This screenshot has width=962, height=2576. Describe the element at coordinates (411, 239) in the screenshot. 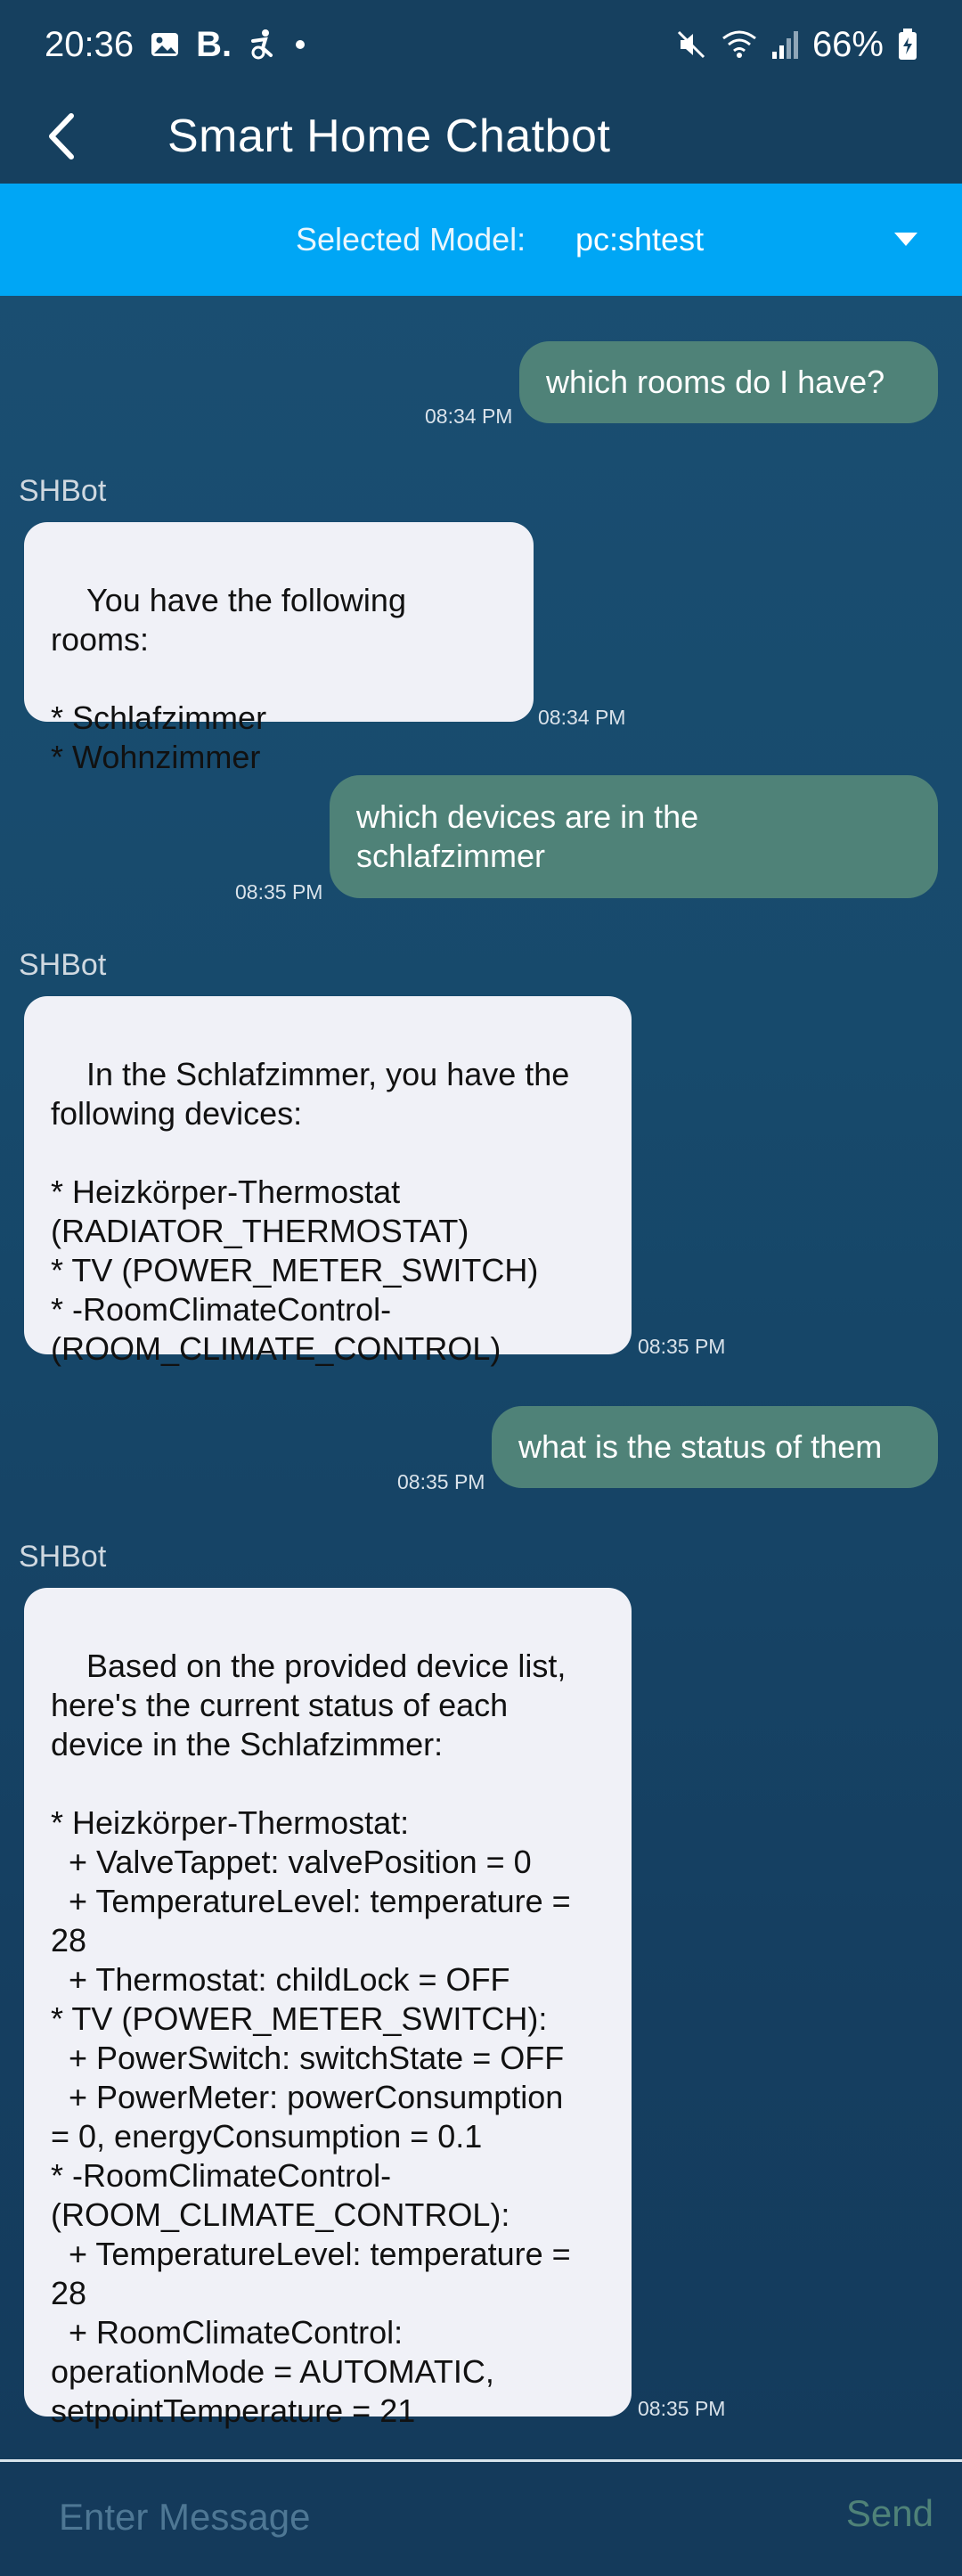

I see `model-label: Selected Model:` at that location.